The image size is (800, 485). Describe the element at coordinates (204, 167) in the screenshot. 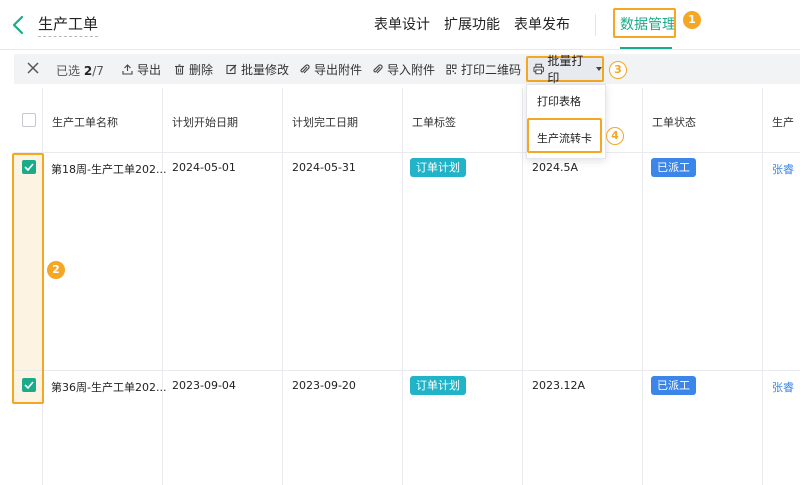

I see `row-start-date: 2024-05-01` at that location.